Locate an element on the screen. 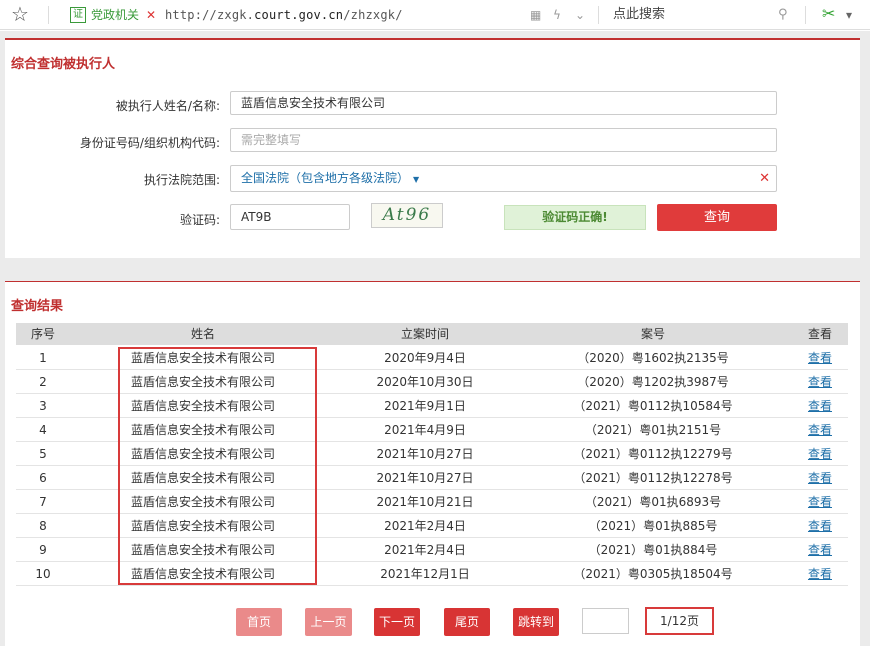 This screenshot has height=646, width=870. url-prefix: http://zxgk. is located at coordinates (210, 15).